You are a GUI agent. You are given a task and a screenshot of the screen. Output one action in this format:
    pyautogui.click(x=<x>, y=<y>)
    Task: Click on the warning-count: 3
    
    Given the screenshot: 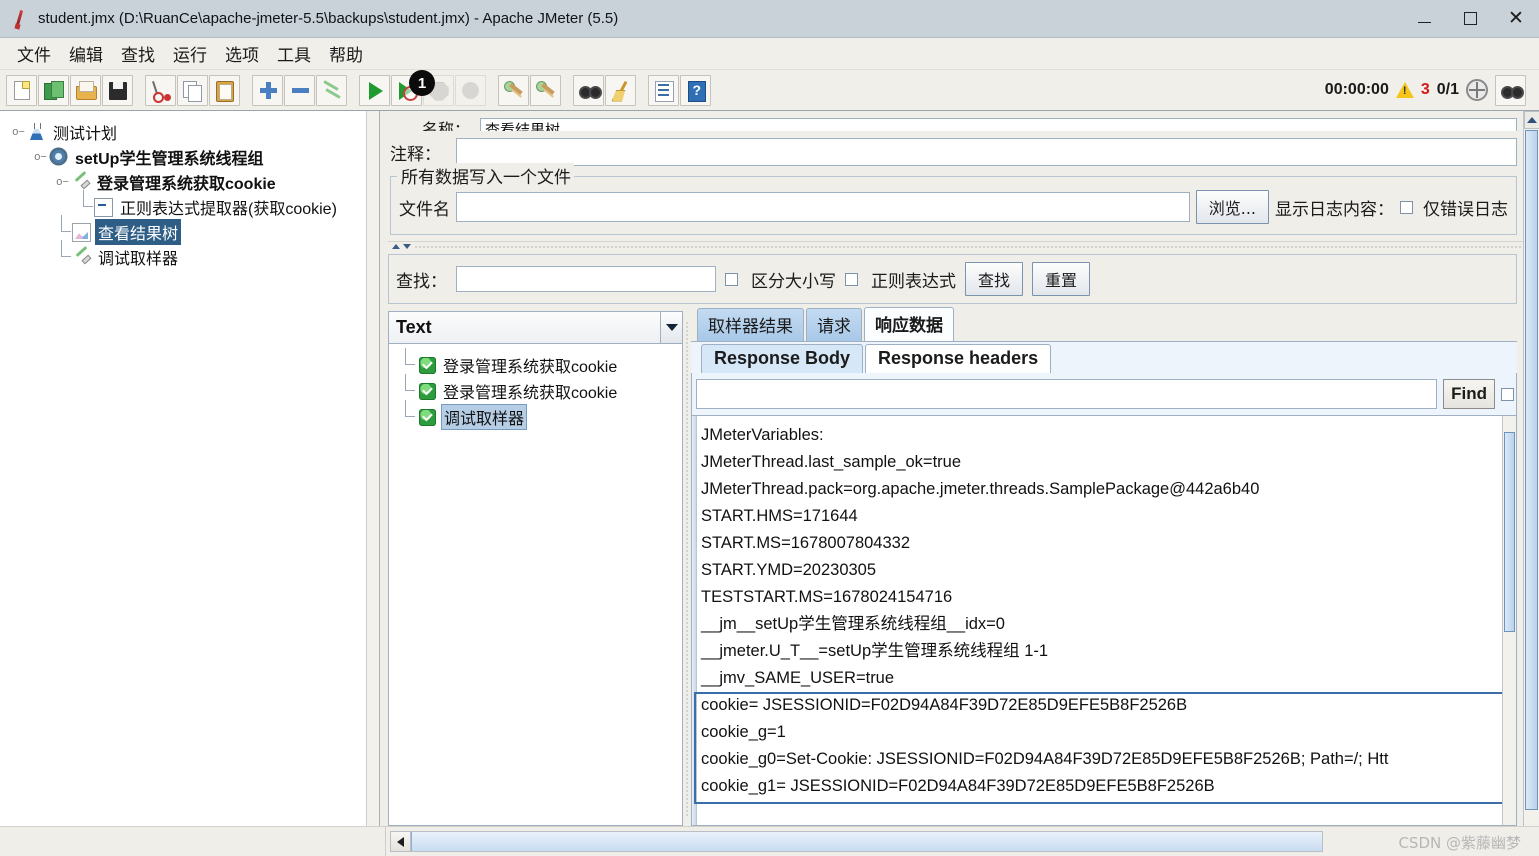 What is the action you would take?
    pyautogui.click(x=1425, y=89)
    